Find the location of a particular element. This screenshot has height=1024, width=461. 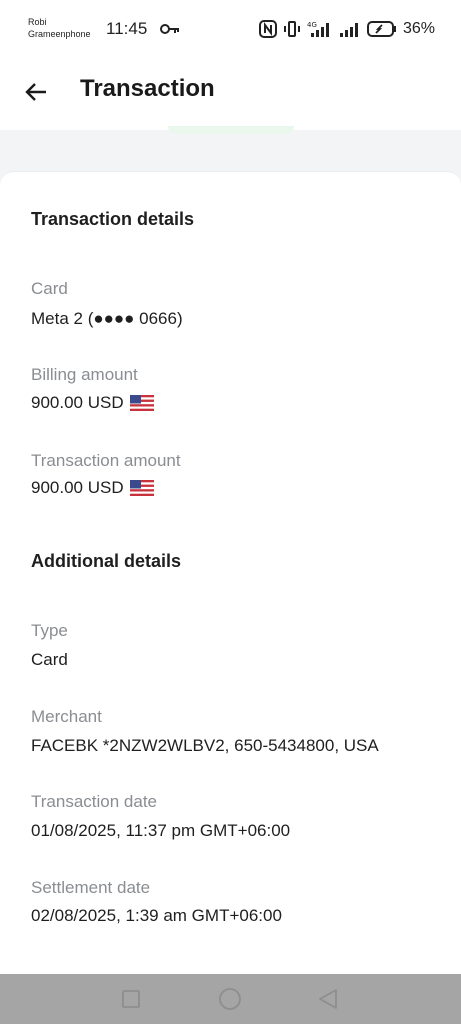

card-value-text: Meta 2 (●●●● 0666) is located at coordinates (107, 318).